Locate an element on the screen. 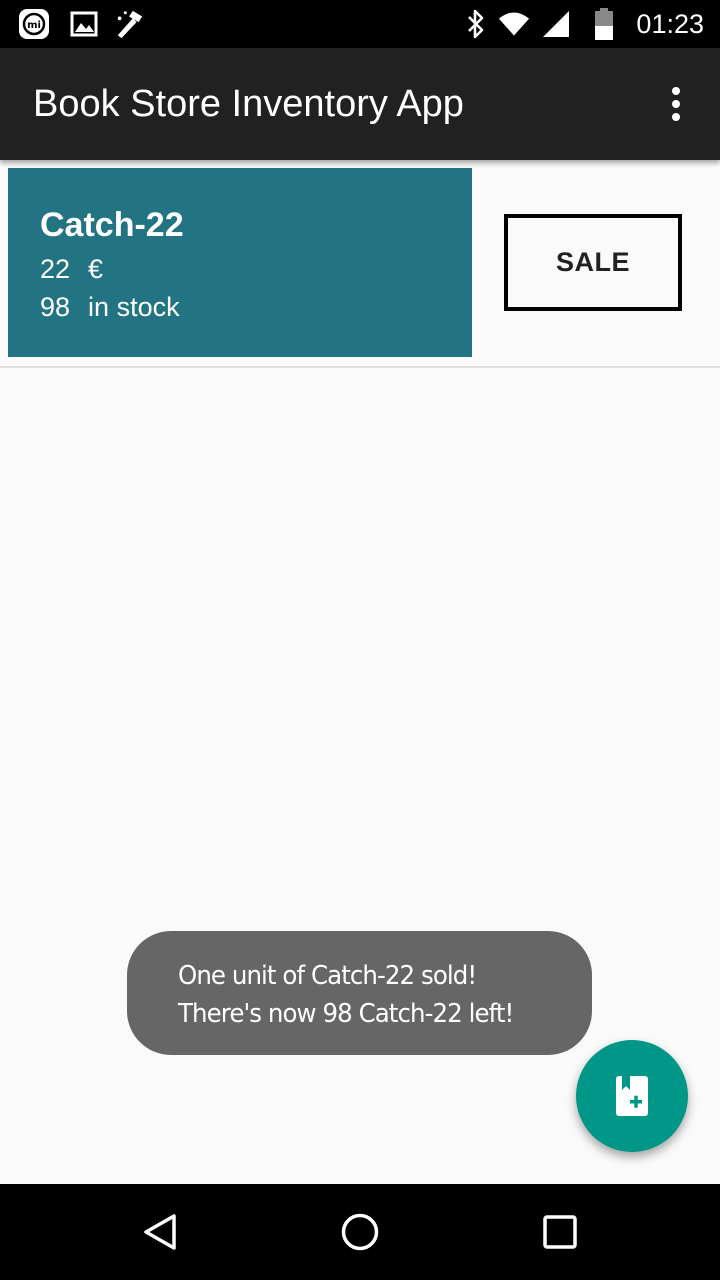  add-book-button is located at coordinates (632, 1096).